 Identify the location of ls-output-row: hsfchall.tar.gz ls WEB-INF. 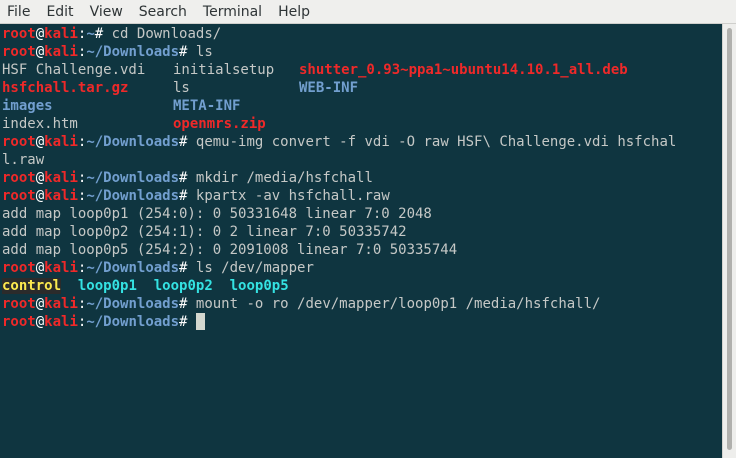
(362, 88).